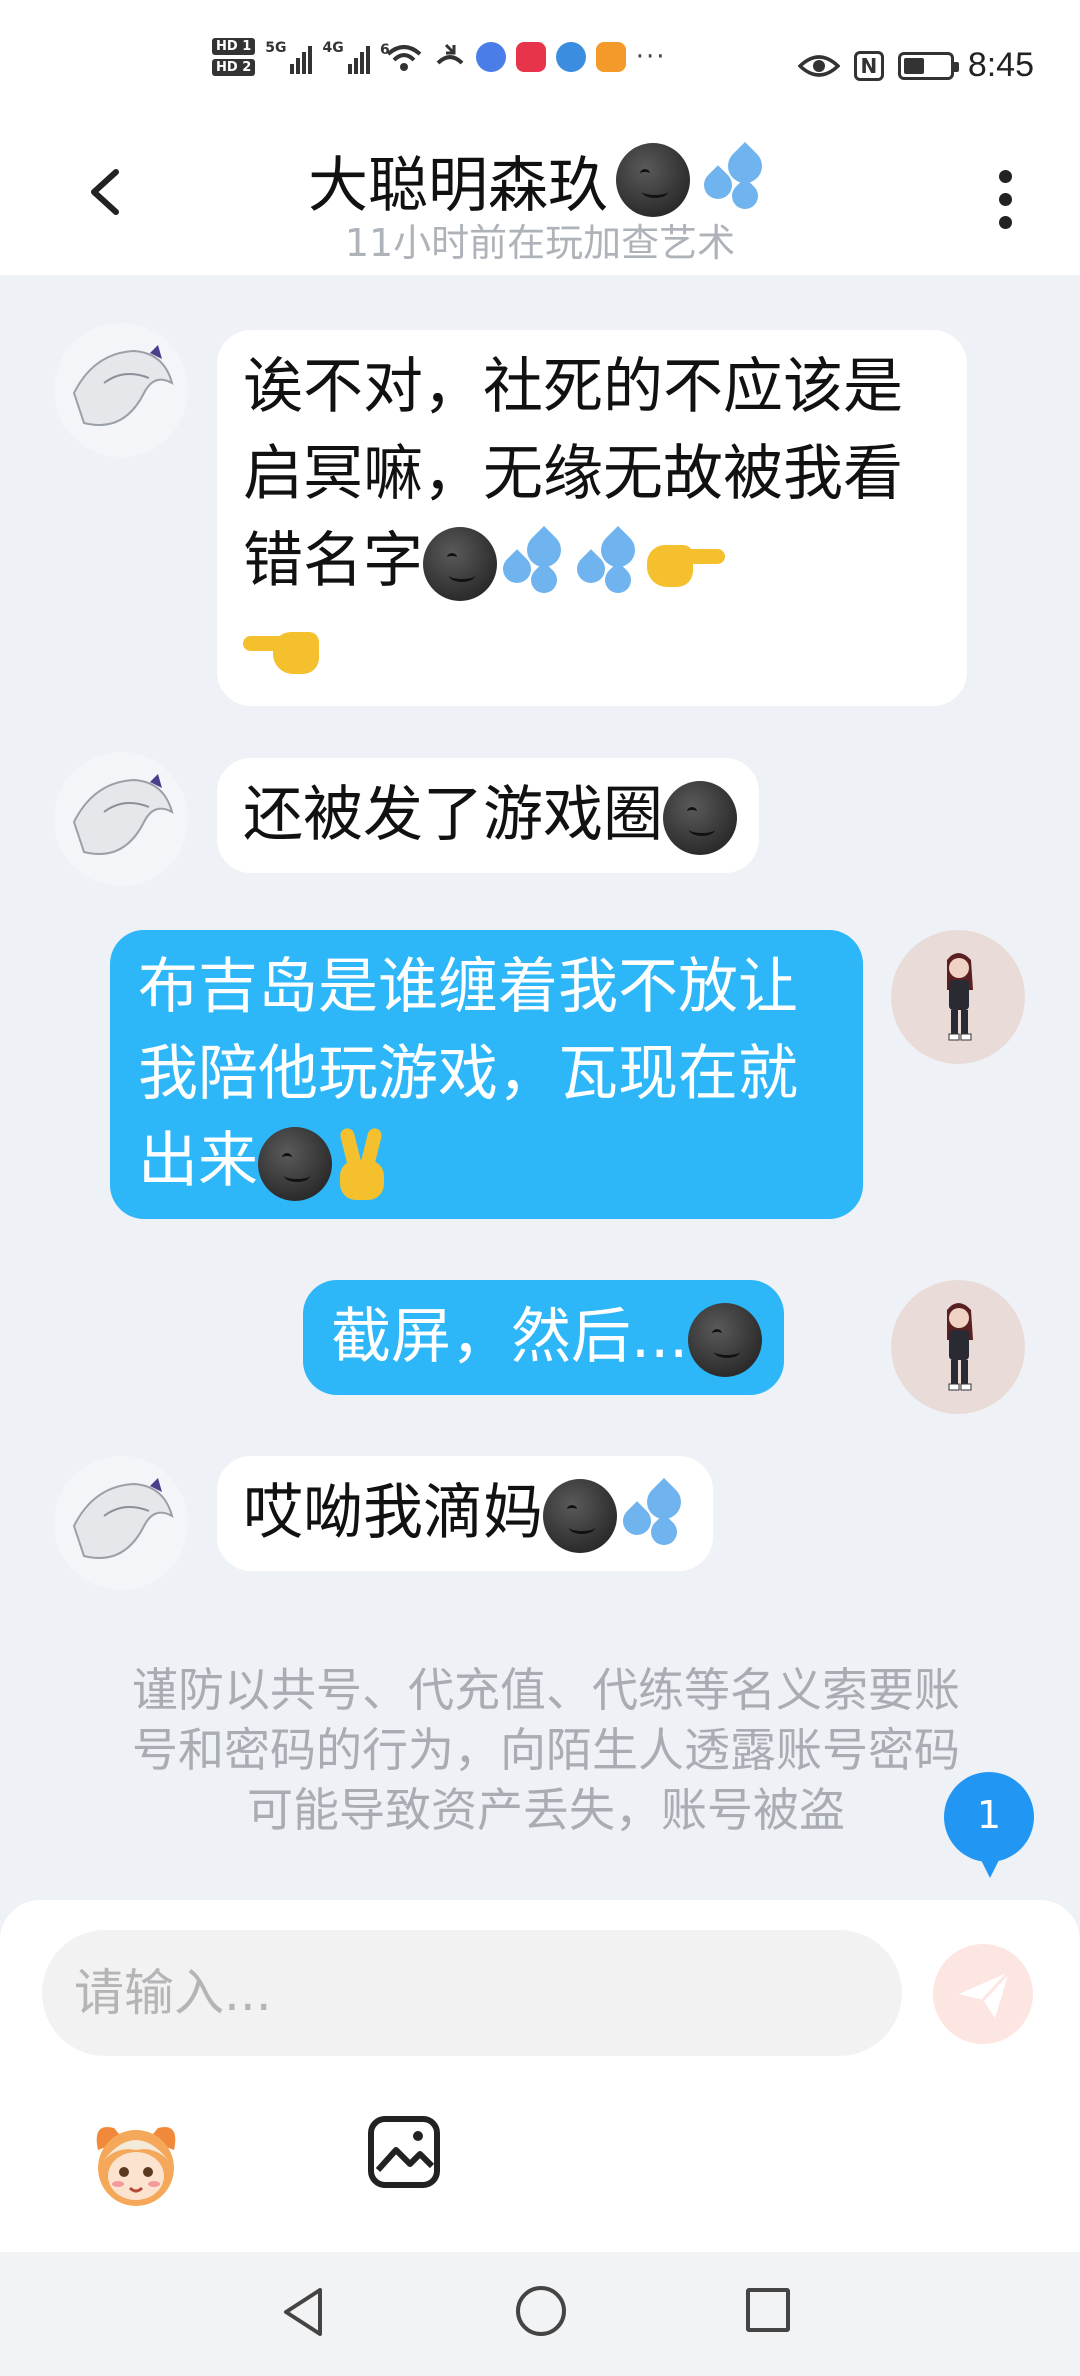 The height and width of the screenshot is (2376, 1080). Describe the element at coordinates (592, 518) in the screenshot. I see `message-bubble-incoming: 诶不对，社死的不应该是启冥嘛，无缘无故被我看错名字` at that location.